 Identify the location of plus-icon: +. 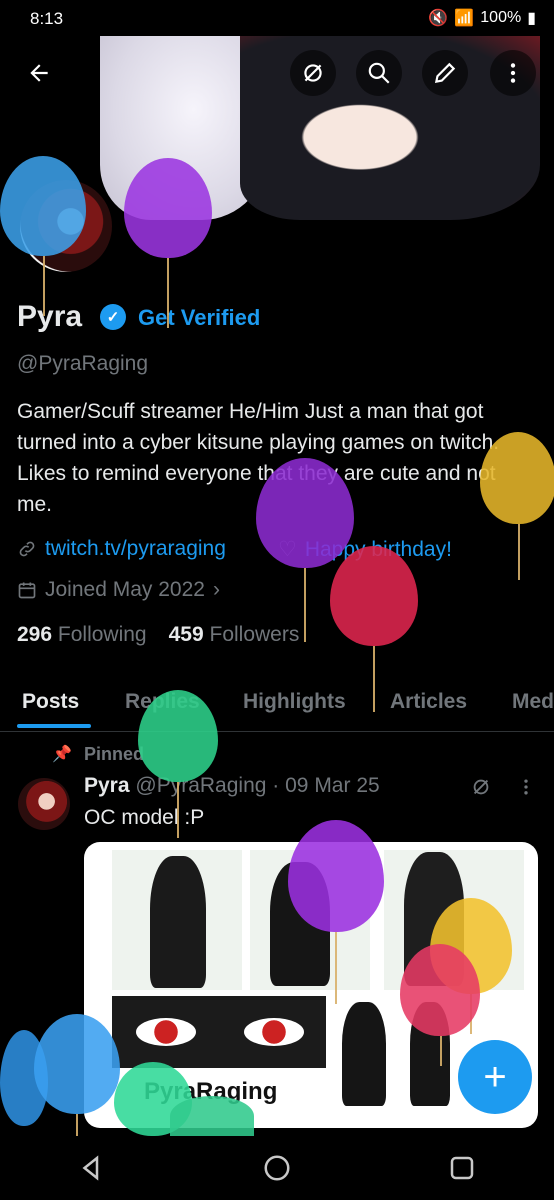
(495, 1076).